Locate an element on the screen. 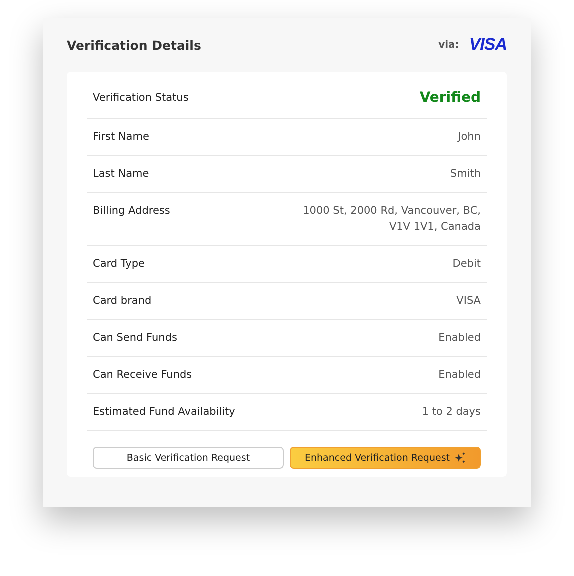 This screenshot has height=576, width=574. field-label: Card Type is located at coordinates (119, 264).